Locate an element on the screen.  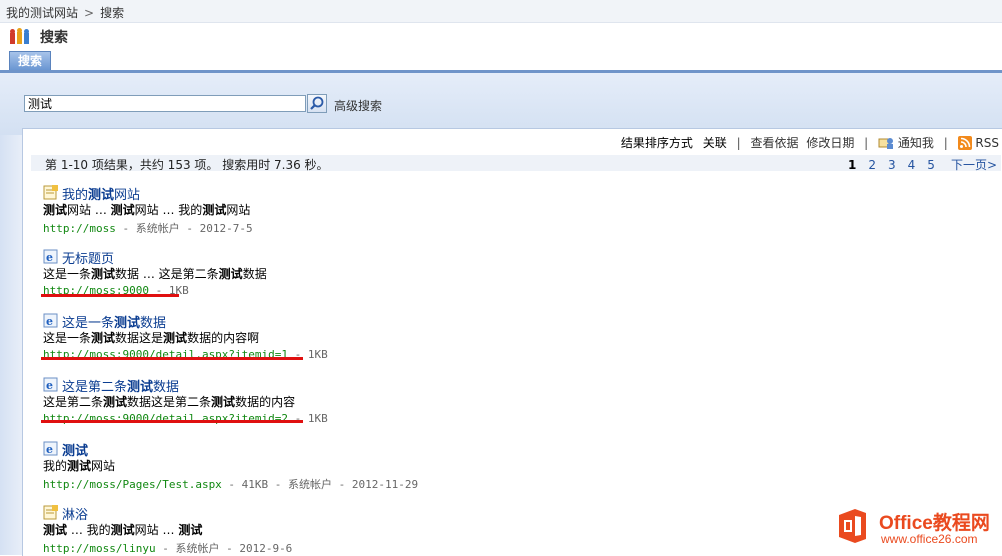
page-link: 4 is located at coordinates (912, 165).